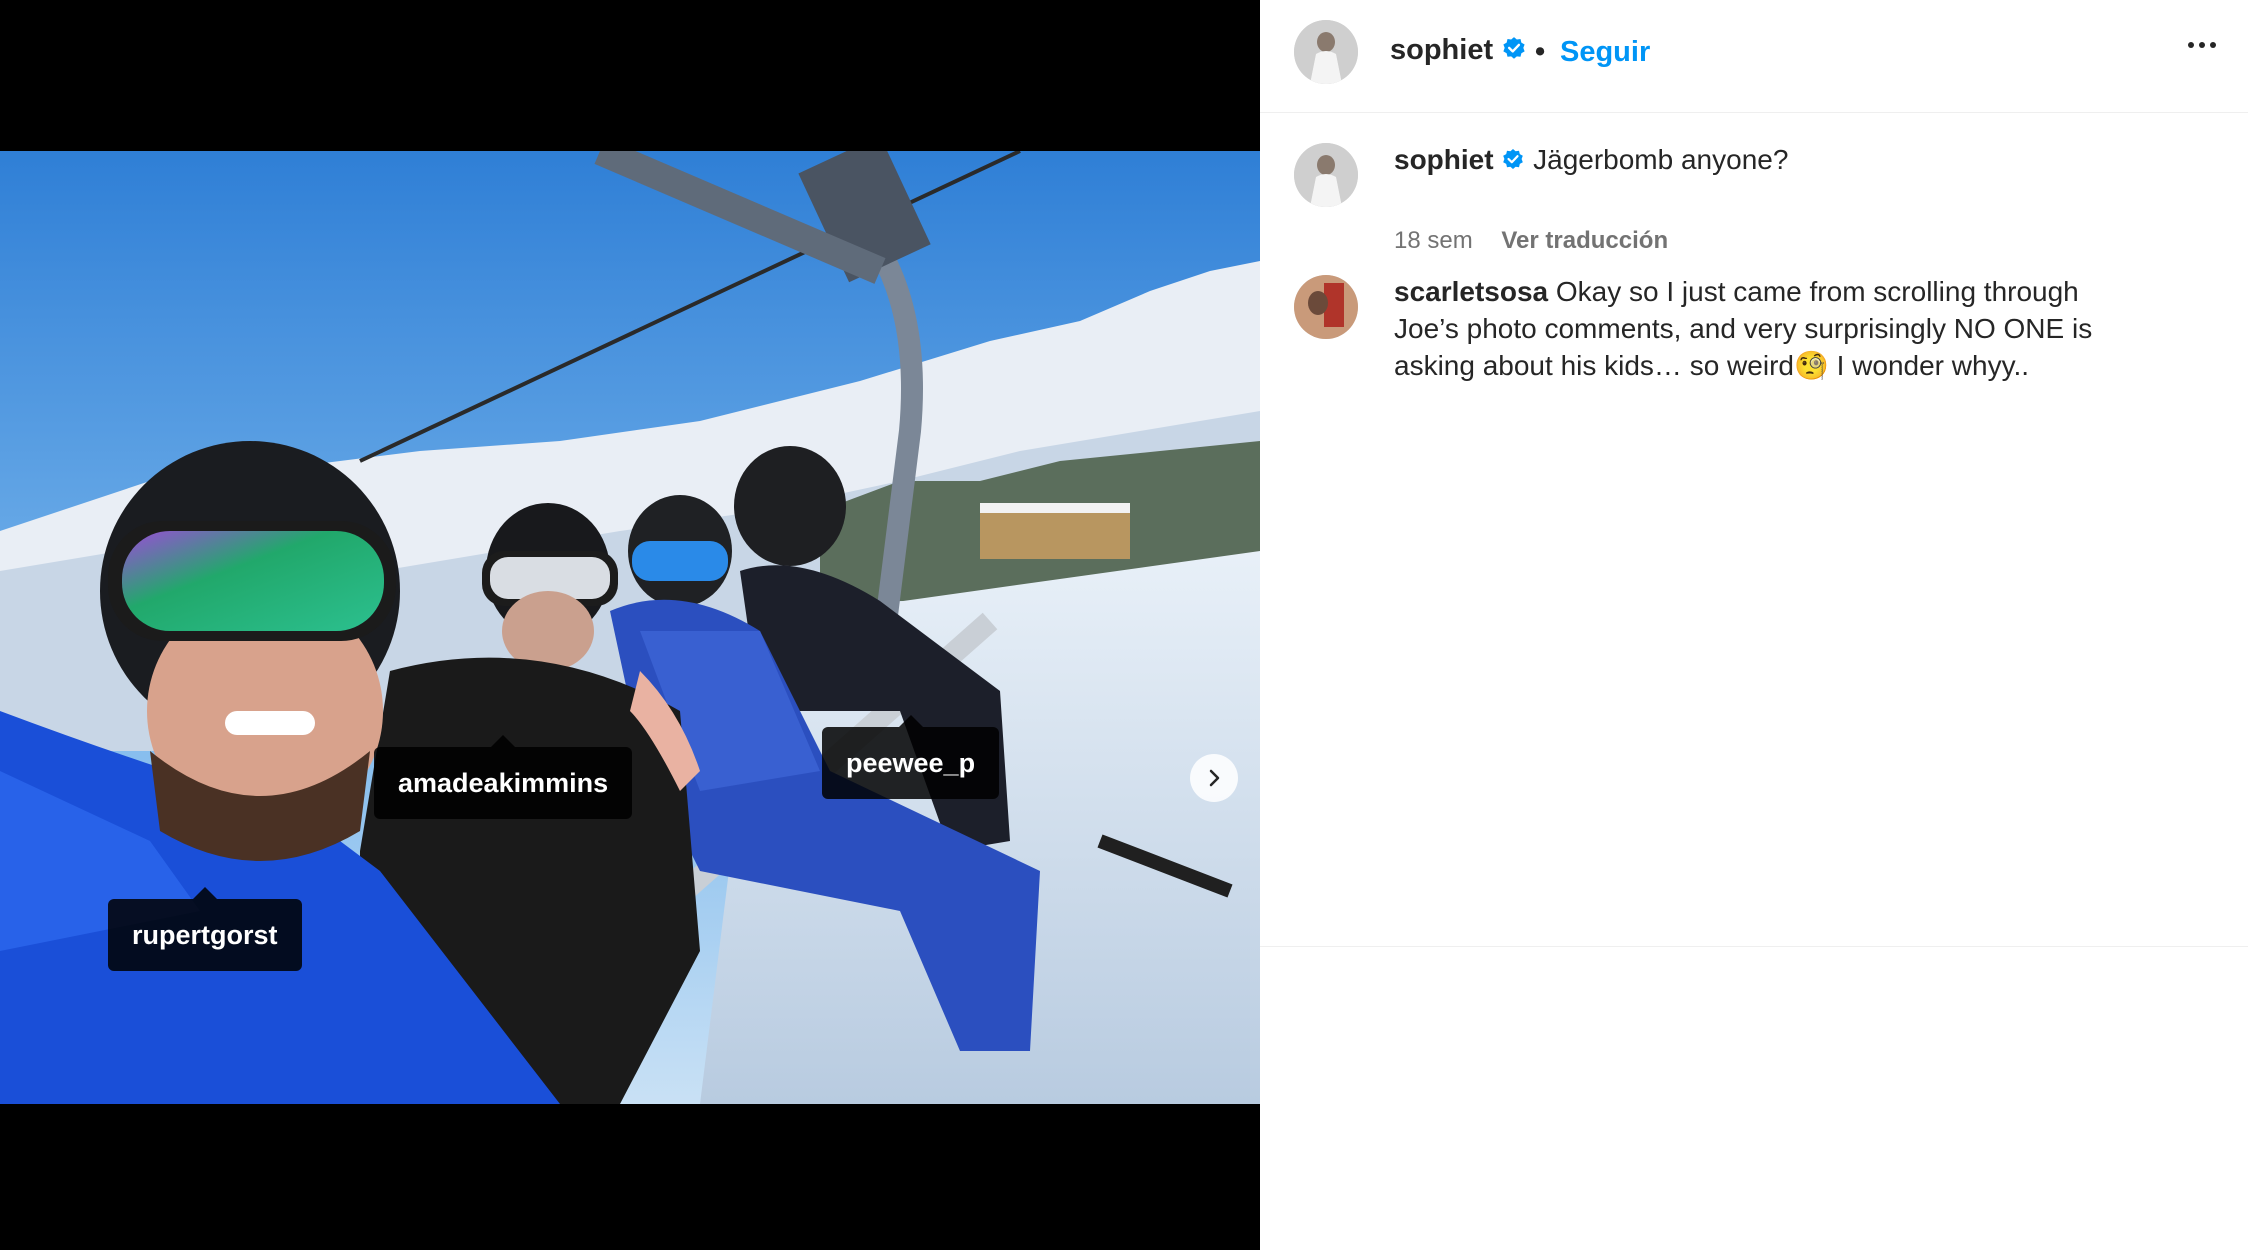 The image size is (2248, 1250). What do you see at coordinates (1433, 240) in the screenshot?
I see `caption-time: 18 sem` at bounding box center [1433, 240].